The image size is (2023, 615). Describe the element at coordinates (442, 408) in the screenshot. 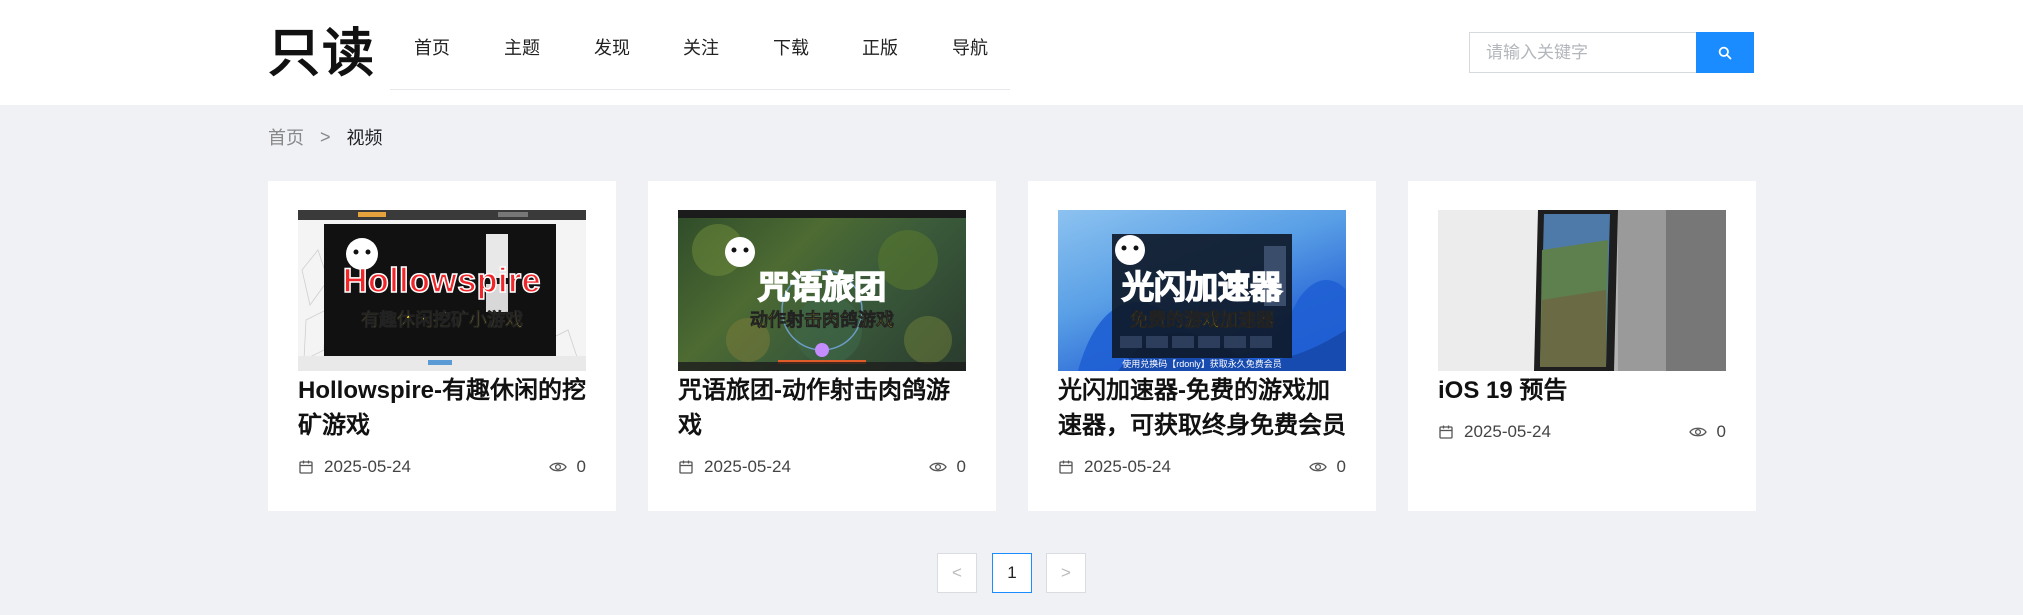

I see `card-title: Hollowspire-有趣休闲的挖矿游戏` at that location.